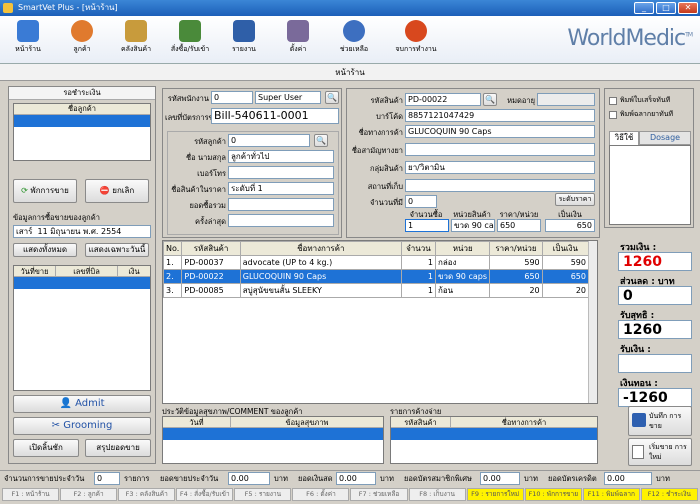  I want to click on barcode-label: บาร์โค้ด, so click(389, 116).